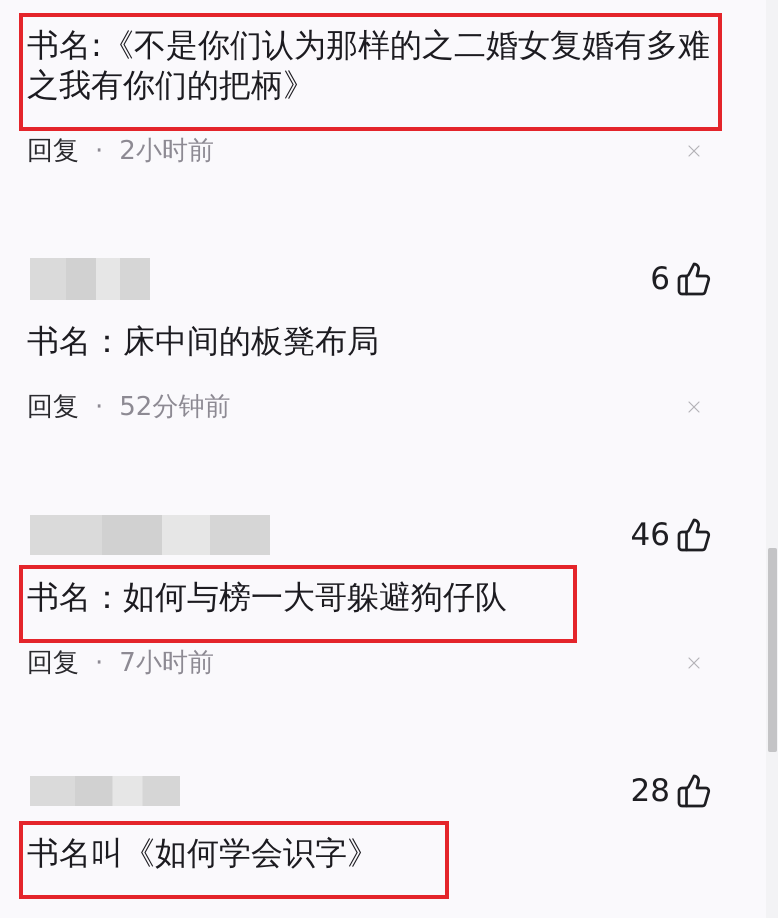 Image resolution: width=778 pixels, height=918 pixels. Describe the element at coordinates (671, 535) in the screenshot. I see `like-button: 46` at that location.